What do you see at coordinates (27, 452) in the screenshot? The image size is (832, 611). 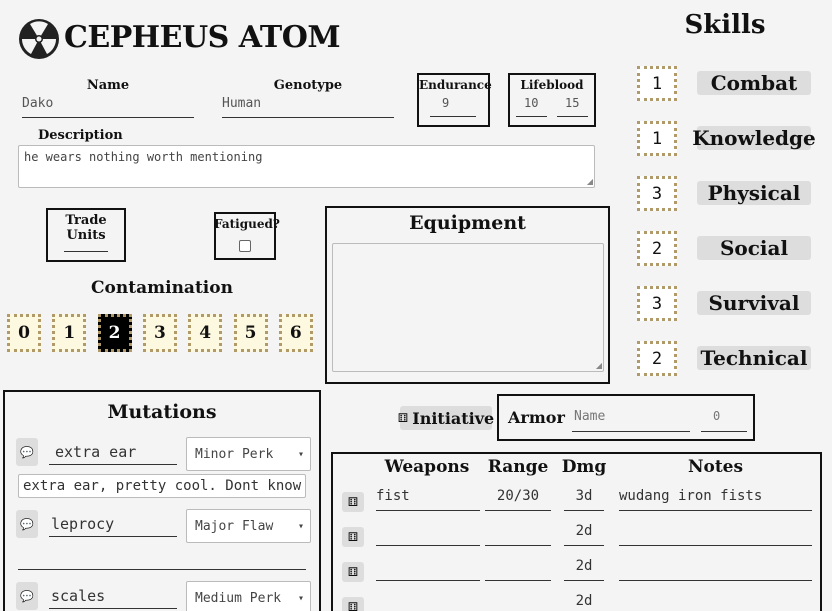 I see `mutation-1-note-icon: 💬` at bounding box center [27, 452].